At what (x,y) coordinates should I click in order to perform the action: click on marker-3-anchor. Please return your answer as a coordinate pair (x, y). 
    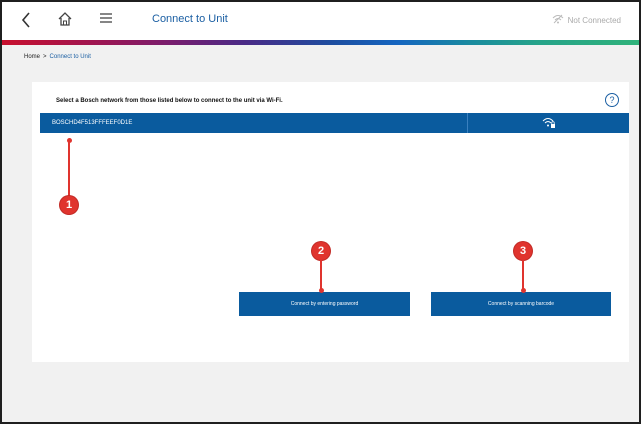
    Looking at the image, I should click on (523, 290).